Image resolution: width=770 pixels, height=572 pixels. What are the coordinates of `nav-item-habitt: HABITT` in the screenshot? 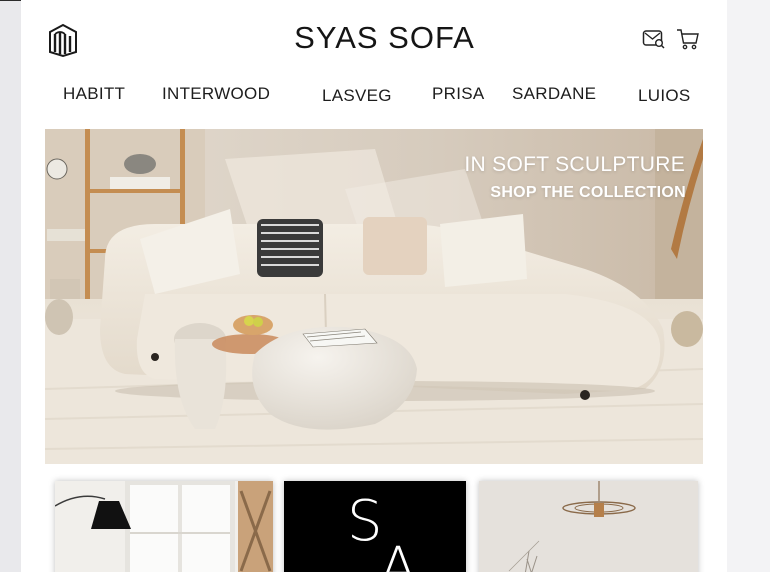 It's located at (94, 94).